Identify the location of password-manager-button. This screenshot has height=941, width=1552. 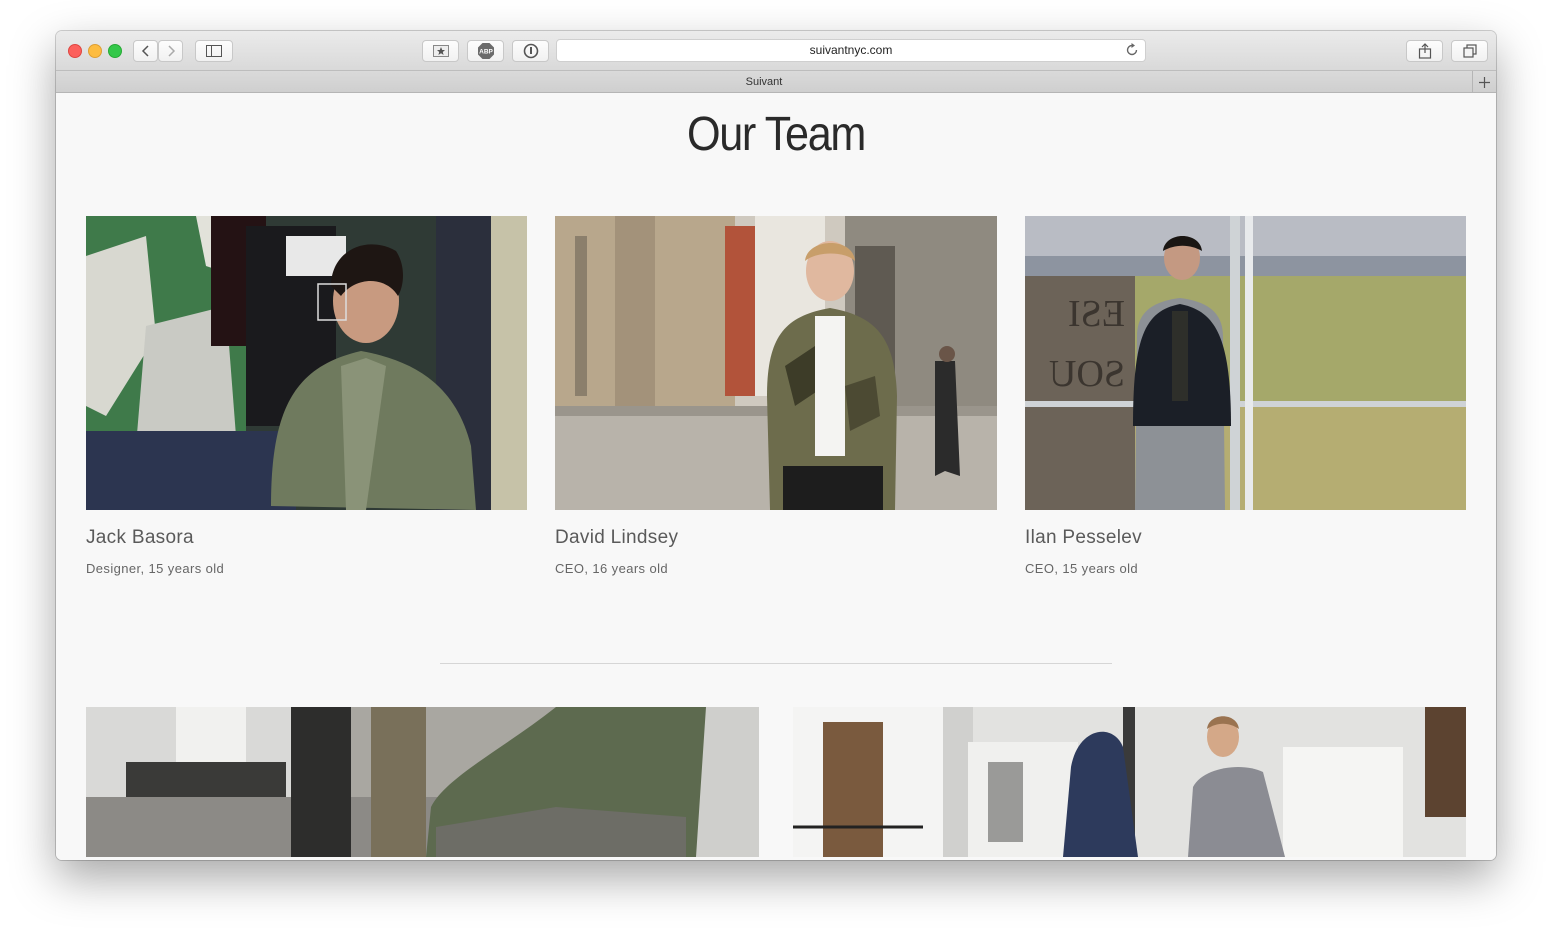
(530, 51).